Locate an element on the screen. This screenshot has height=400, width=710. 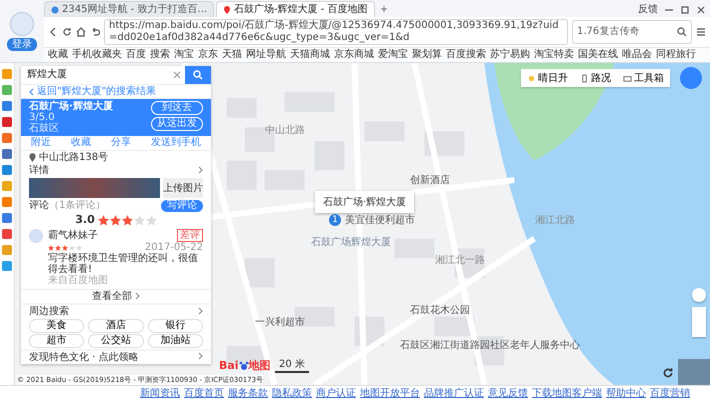
footer-link: 百度营销 is located at coordinates (670, 393).